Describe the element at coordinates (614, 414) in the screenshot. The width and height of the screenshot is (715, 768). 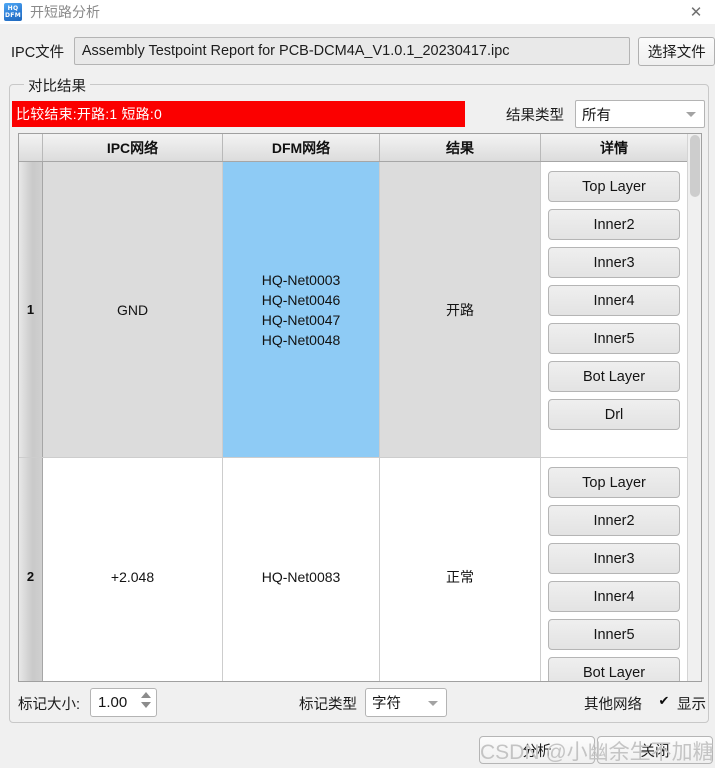
I see `layer-button-drl: Drl` at that location.